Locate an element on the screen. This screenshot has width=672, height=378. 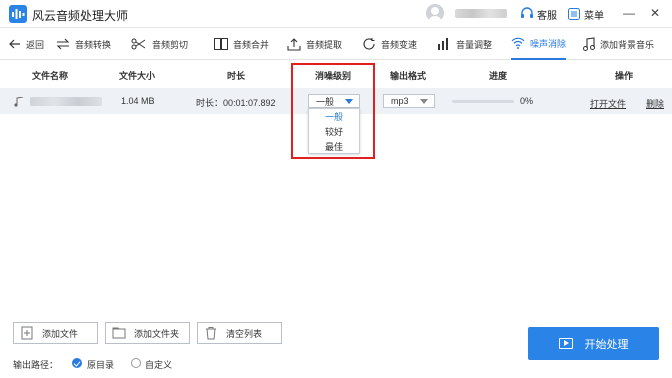
chevron-down-icon is located at coordinates (424, 101).